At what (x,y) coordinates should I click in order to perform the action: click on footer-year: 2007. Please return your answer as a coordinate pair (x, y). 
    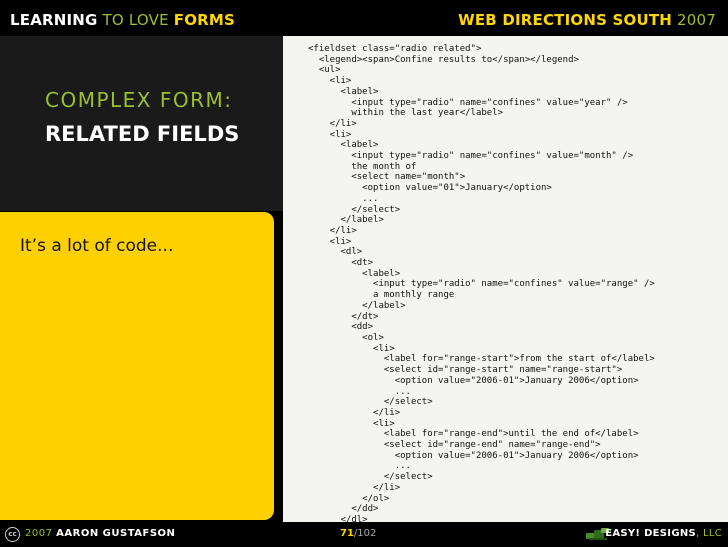
    Looking at the image, I should click on (39, 533).